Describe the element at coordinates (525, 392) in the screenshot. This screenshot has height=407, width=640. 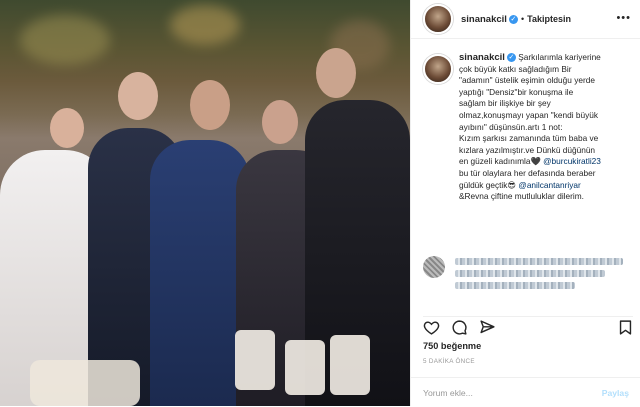
I see `comment-box: Yorum ekle... Paylaş` at that location.